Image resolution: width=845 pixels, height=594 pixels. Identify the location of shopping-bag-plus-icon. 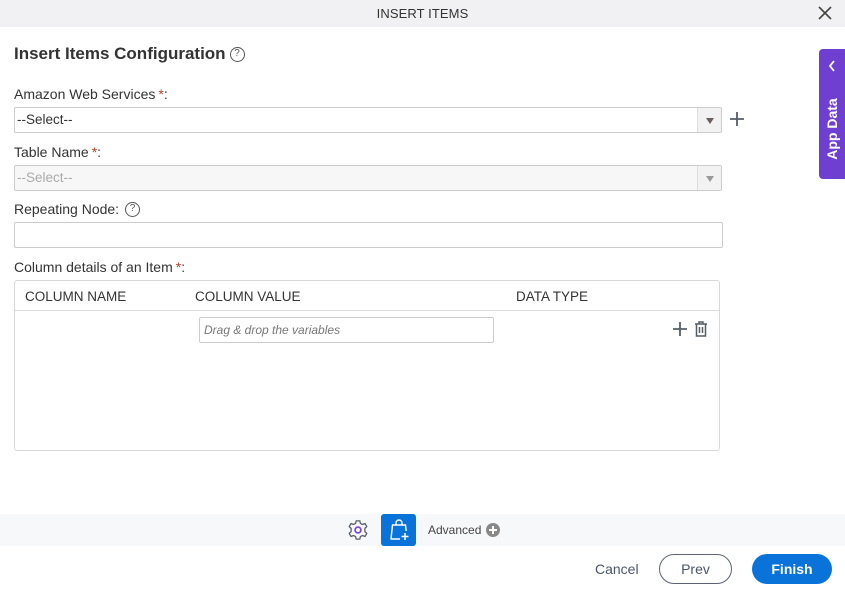
(399, 529).